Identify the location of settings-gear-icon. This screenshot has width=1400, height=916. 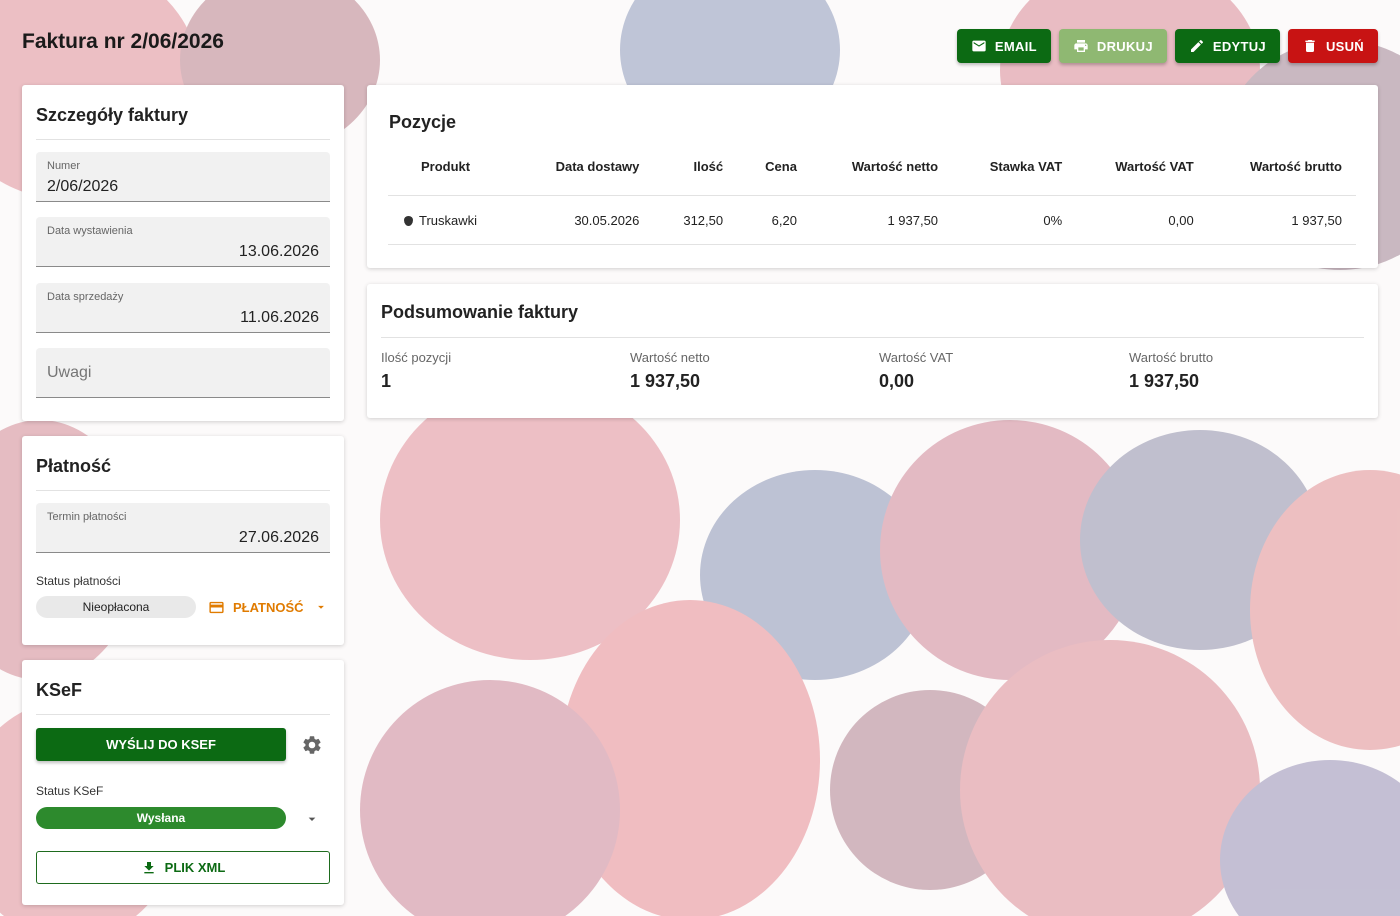
(312, 745).